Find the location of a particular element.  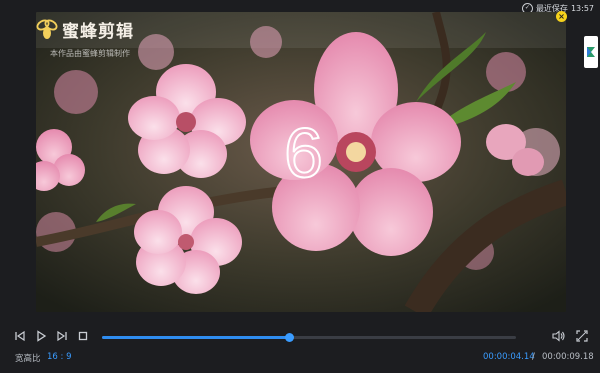

next-frame-icon is located at coordinates (62, 336).